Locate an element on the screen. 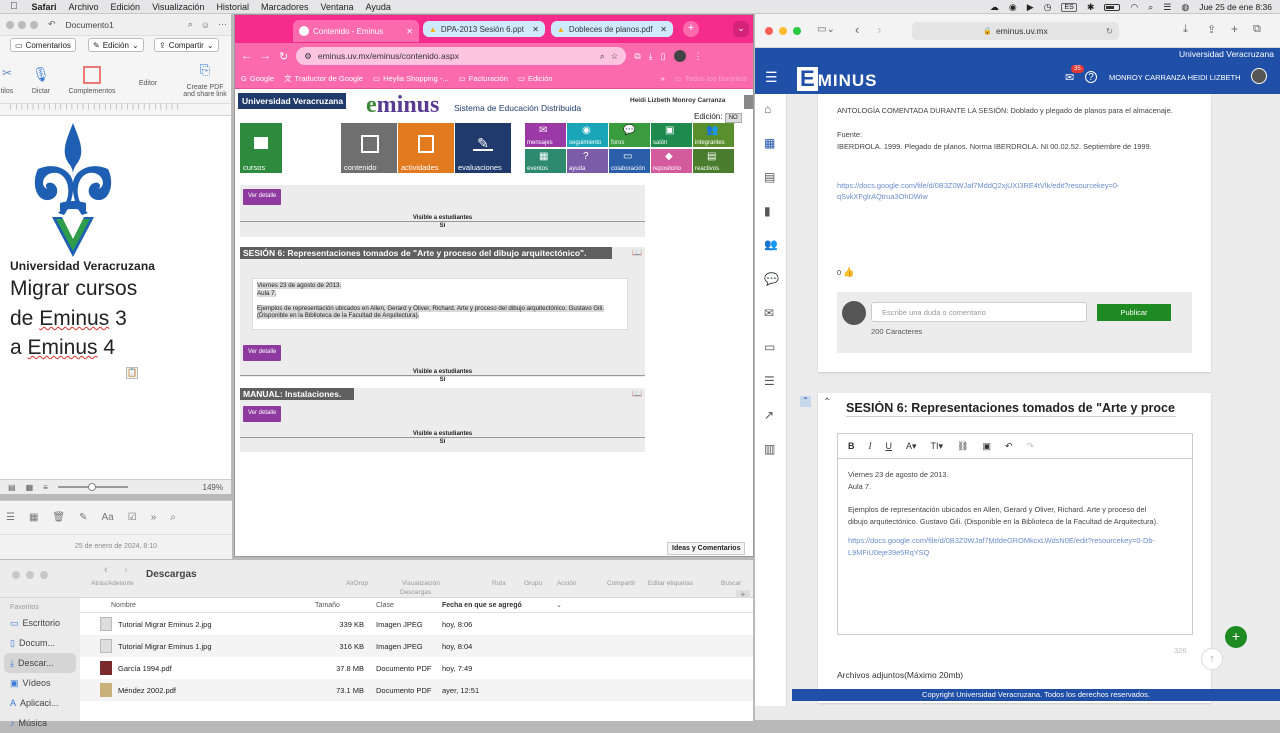 The image size is (1280, 733). home-icon: ⌂ is located at coordinates (771, 109).